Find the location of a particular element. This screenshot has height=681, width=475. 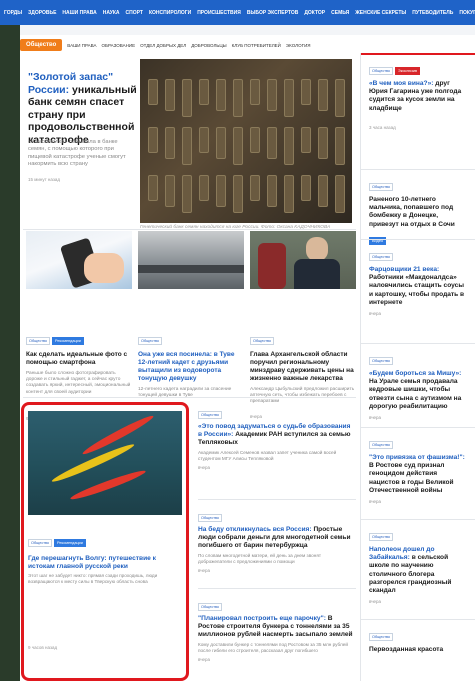

top-nav-item: Горды is located at coordinates (13, 13).